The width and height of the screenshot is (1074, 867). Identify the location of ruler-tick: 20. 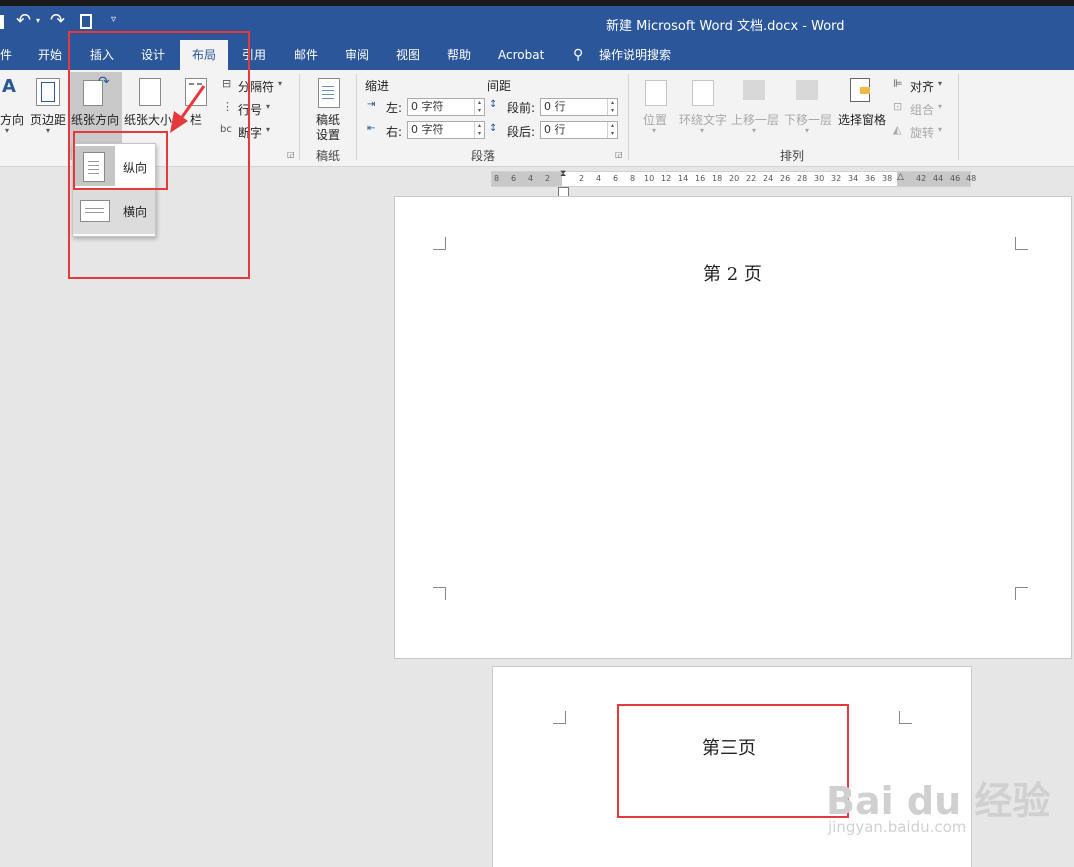
(734, 178).